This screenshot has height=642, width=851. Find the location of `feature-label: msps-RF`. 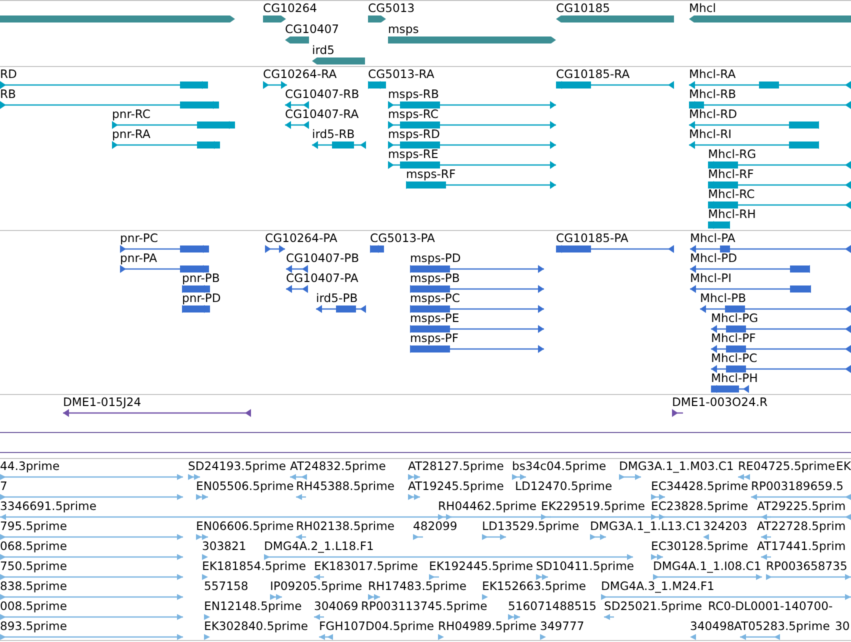

feature-label: msps-RF is located at coordinates (431, 174).